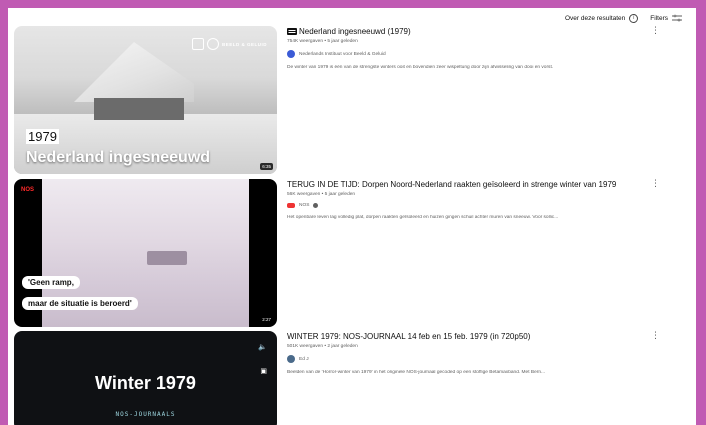 This screenshot has width=706, height=425. What do you see at coordinates (28, 190) in the screenshot?
I see `nos-logo: NOS` at bounding box center [28, 190].